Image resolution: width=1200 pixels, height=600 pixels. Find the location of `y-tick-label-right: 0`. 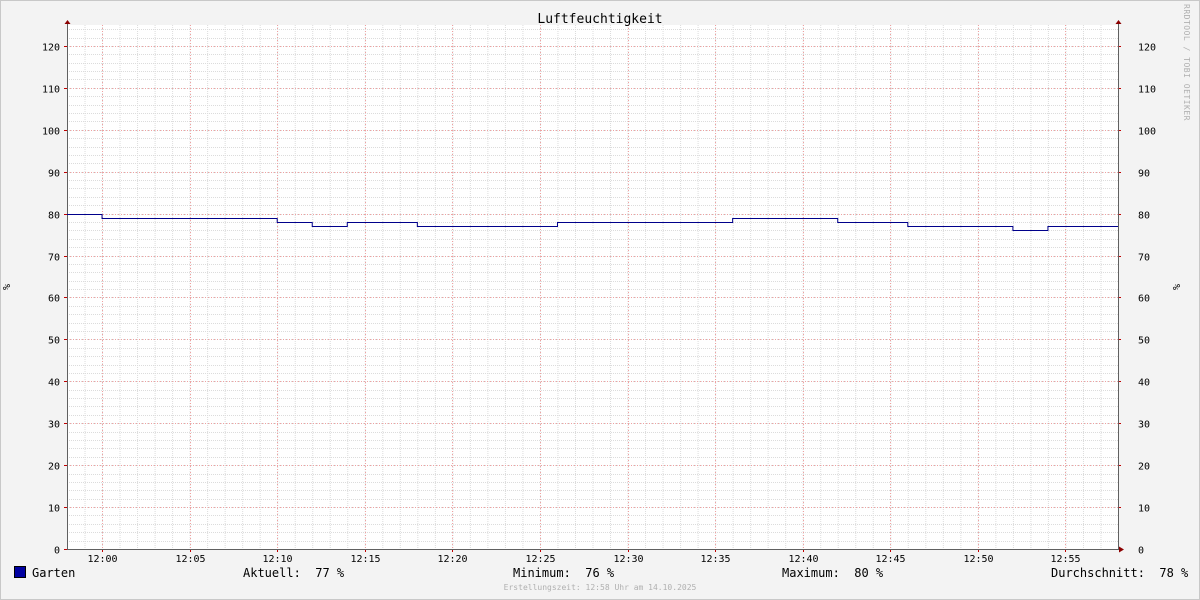

y-tick-label-right: 0 is located at coordinates (1141, 551).